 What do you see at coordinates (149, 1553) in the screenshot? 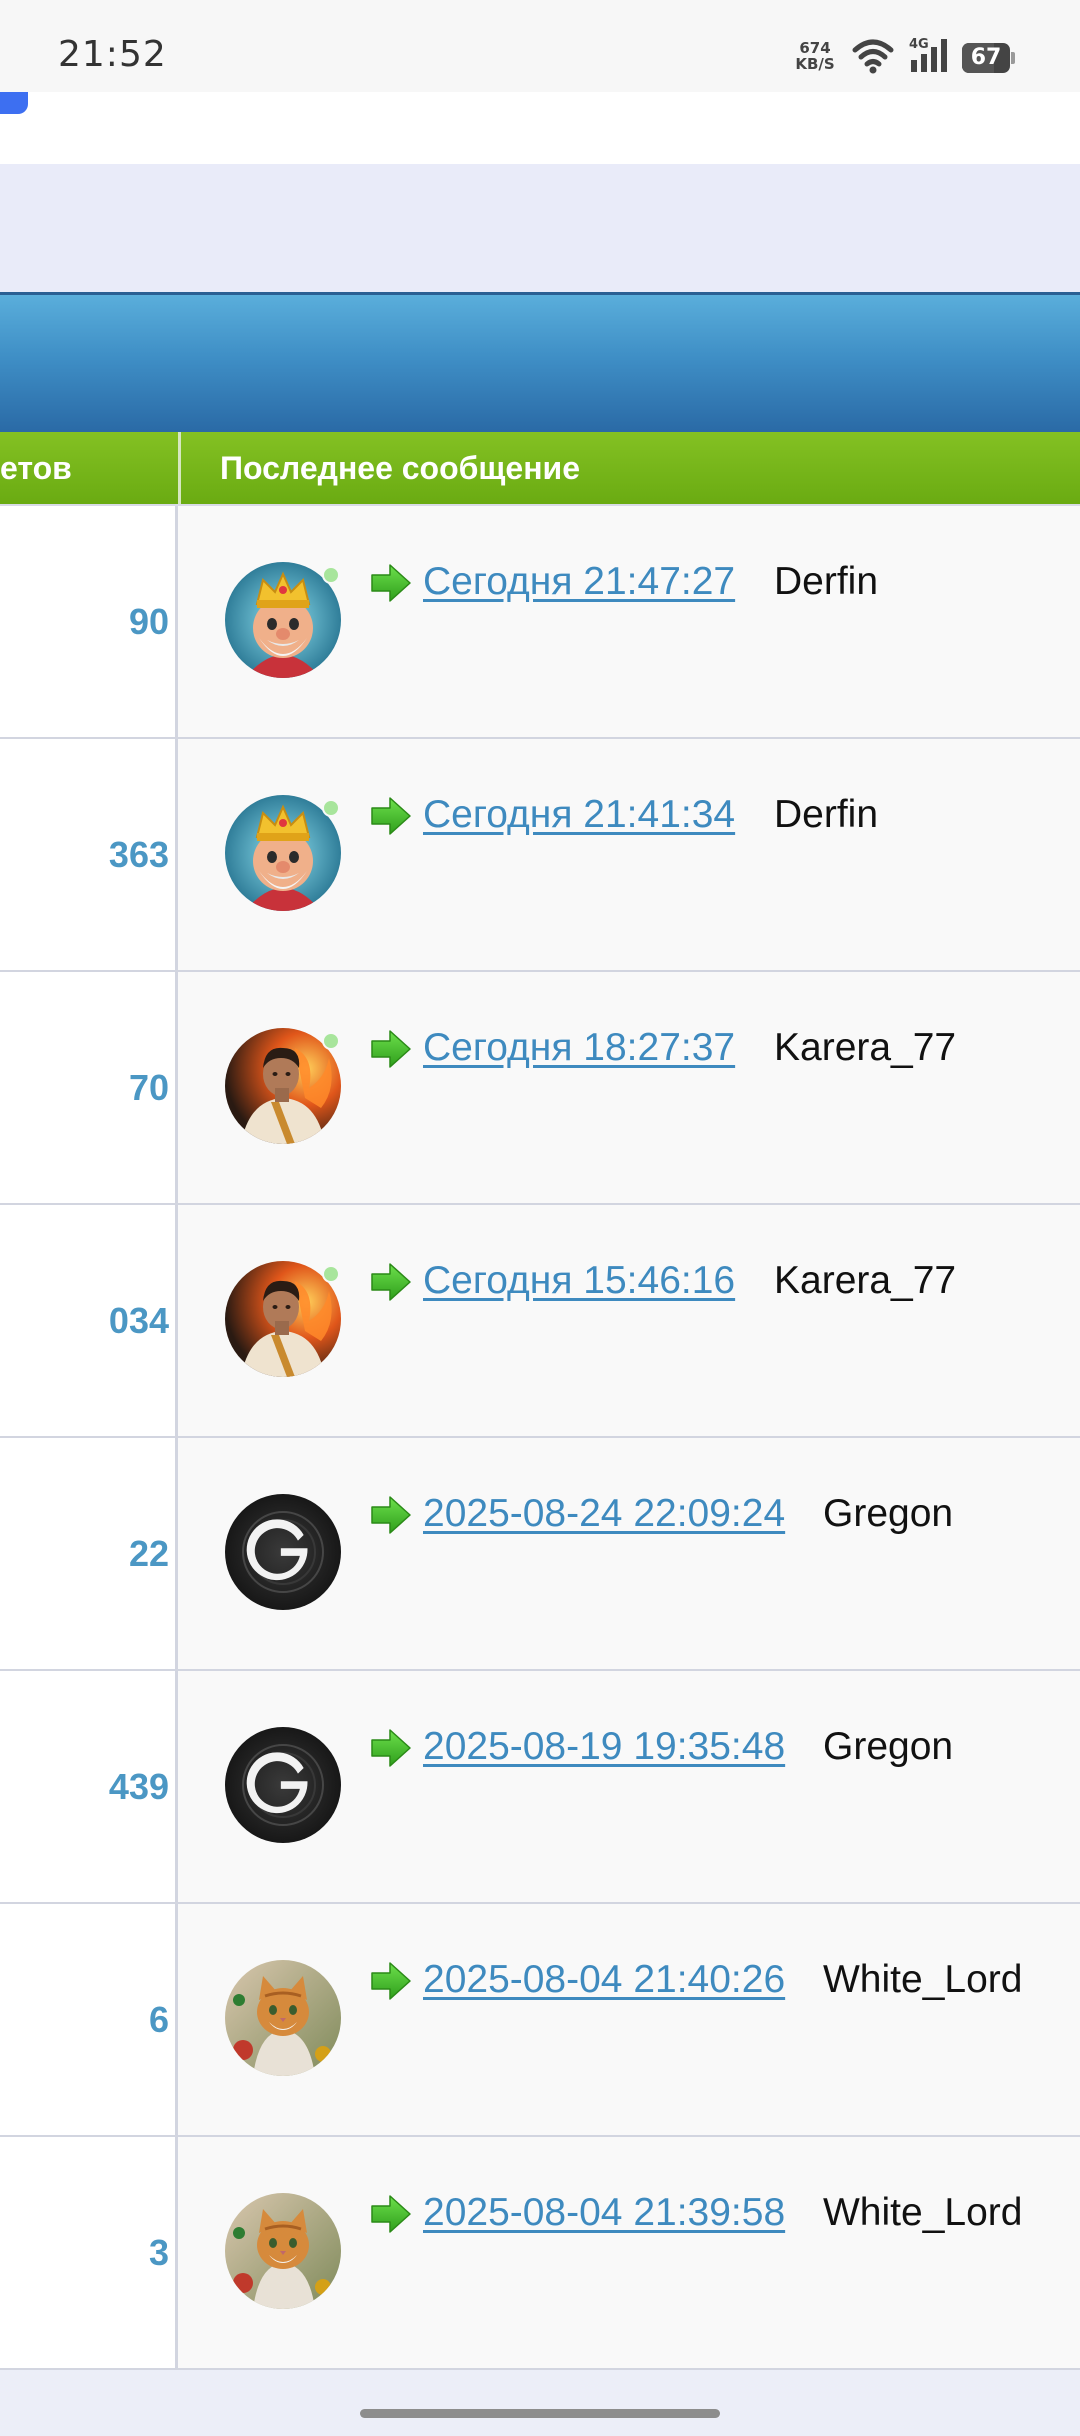
I see `replies-count: 22` at bounding box center [149, 1553].